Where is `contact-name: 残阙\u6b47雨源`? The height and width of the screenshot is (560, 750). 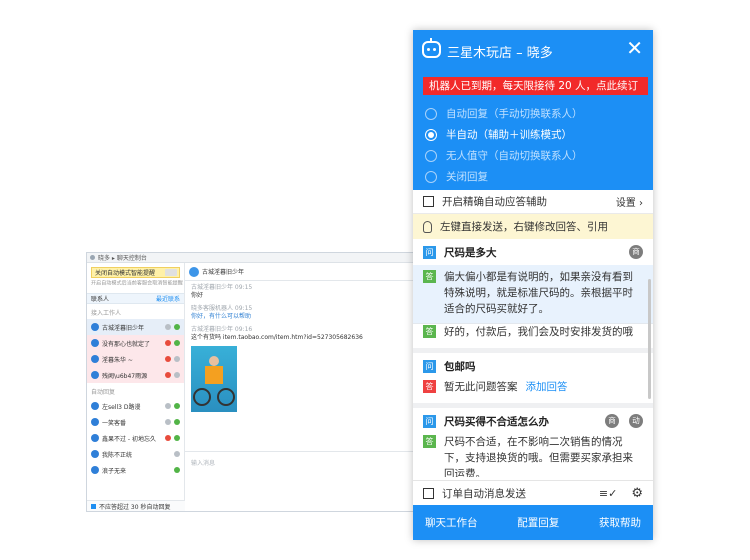
contact-name: 残阙\u6b47雨源 is located at coordinates (125, 376).